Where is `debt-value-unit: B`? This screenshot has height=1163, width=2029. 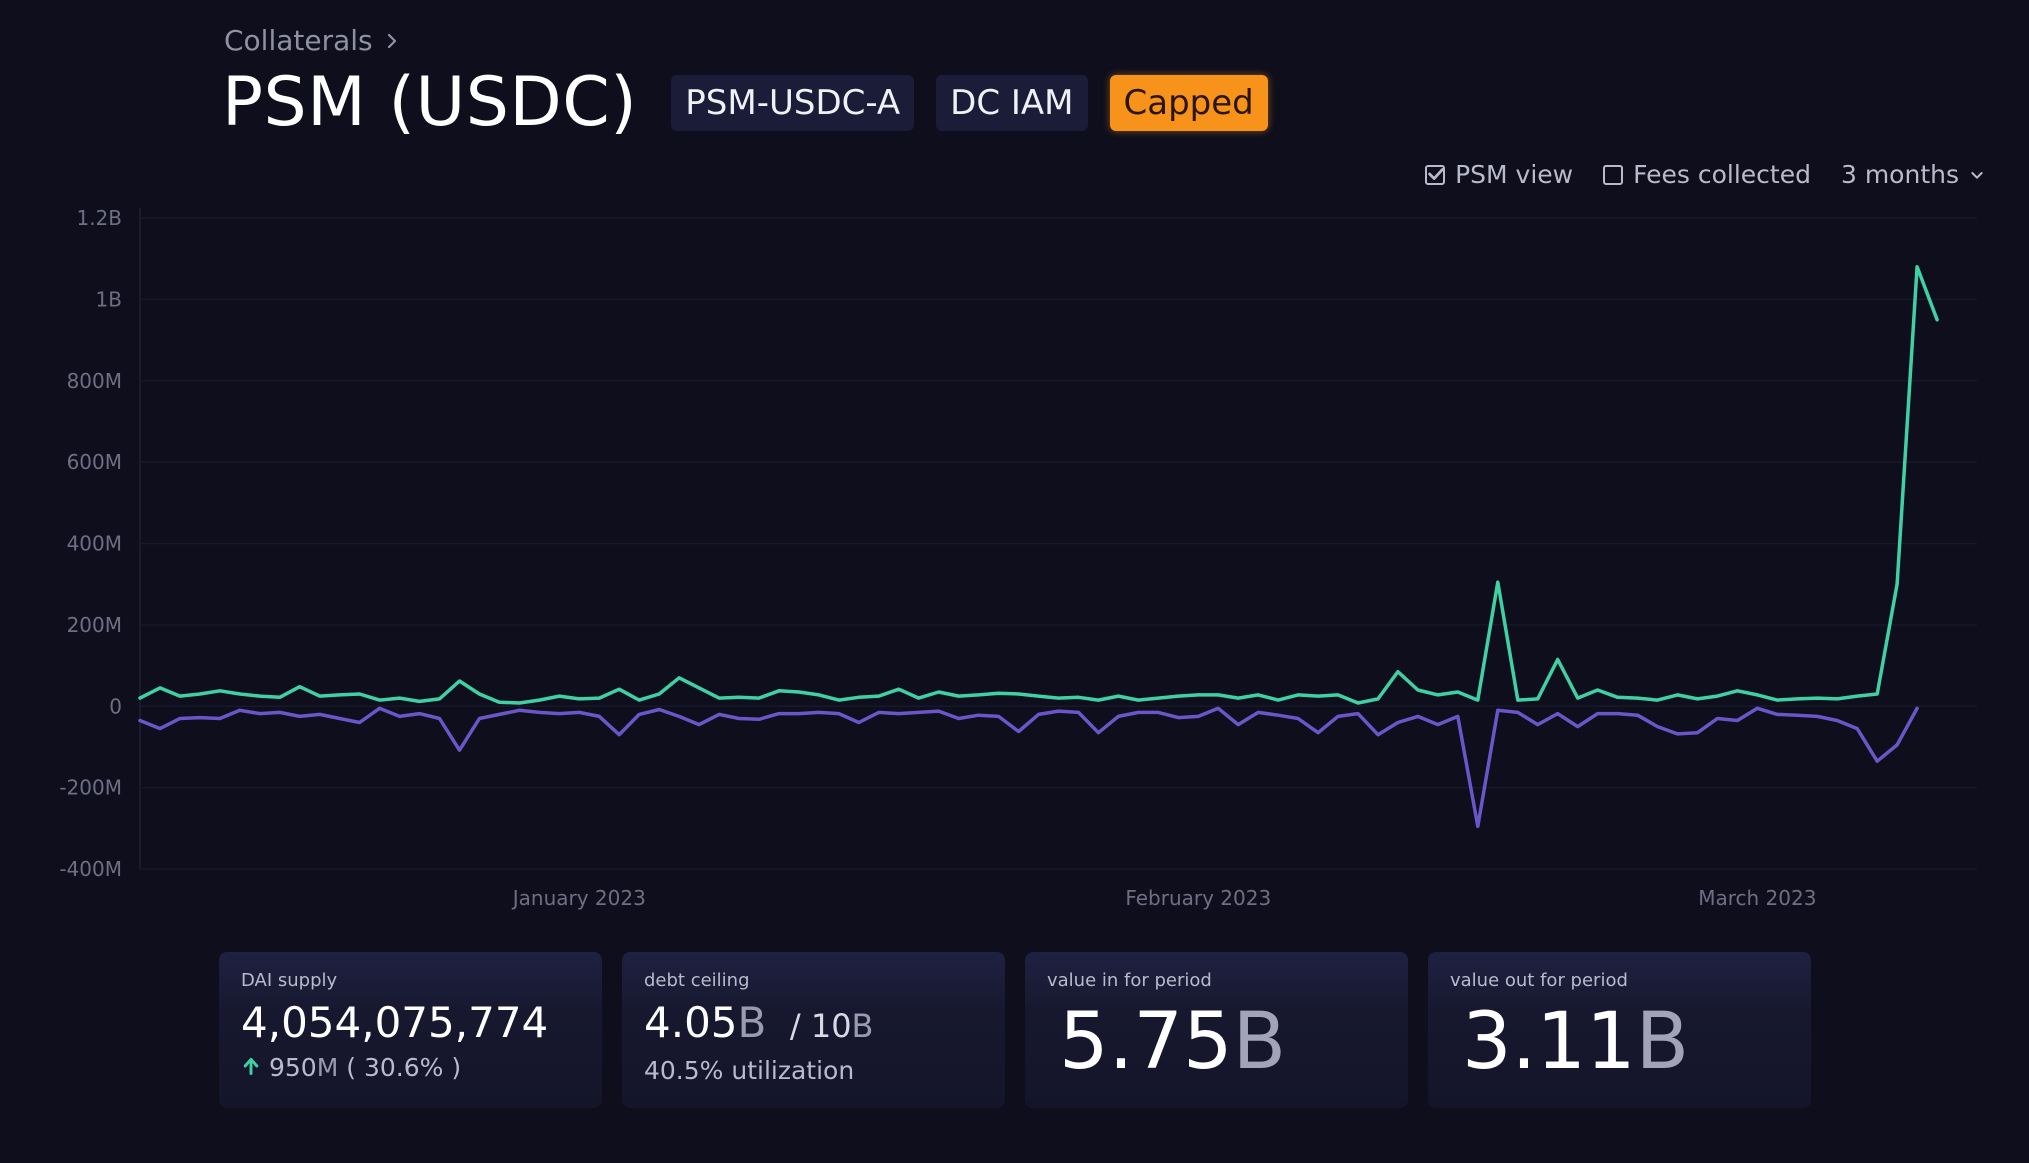 debt-value-unit: B is located at coordinates (752, 1022).